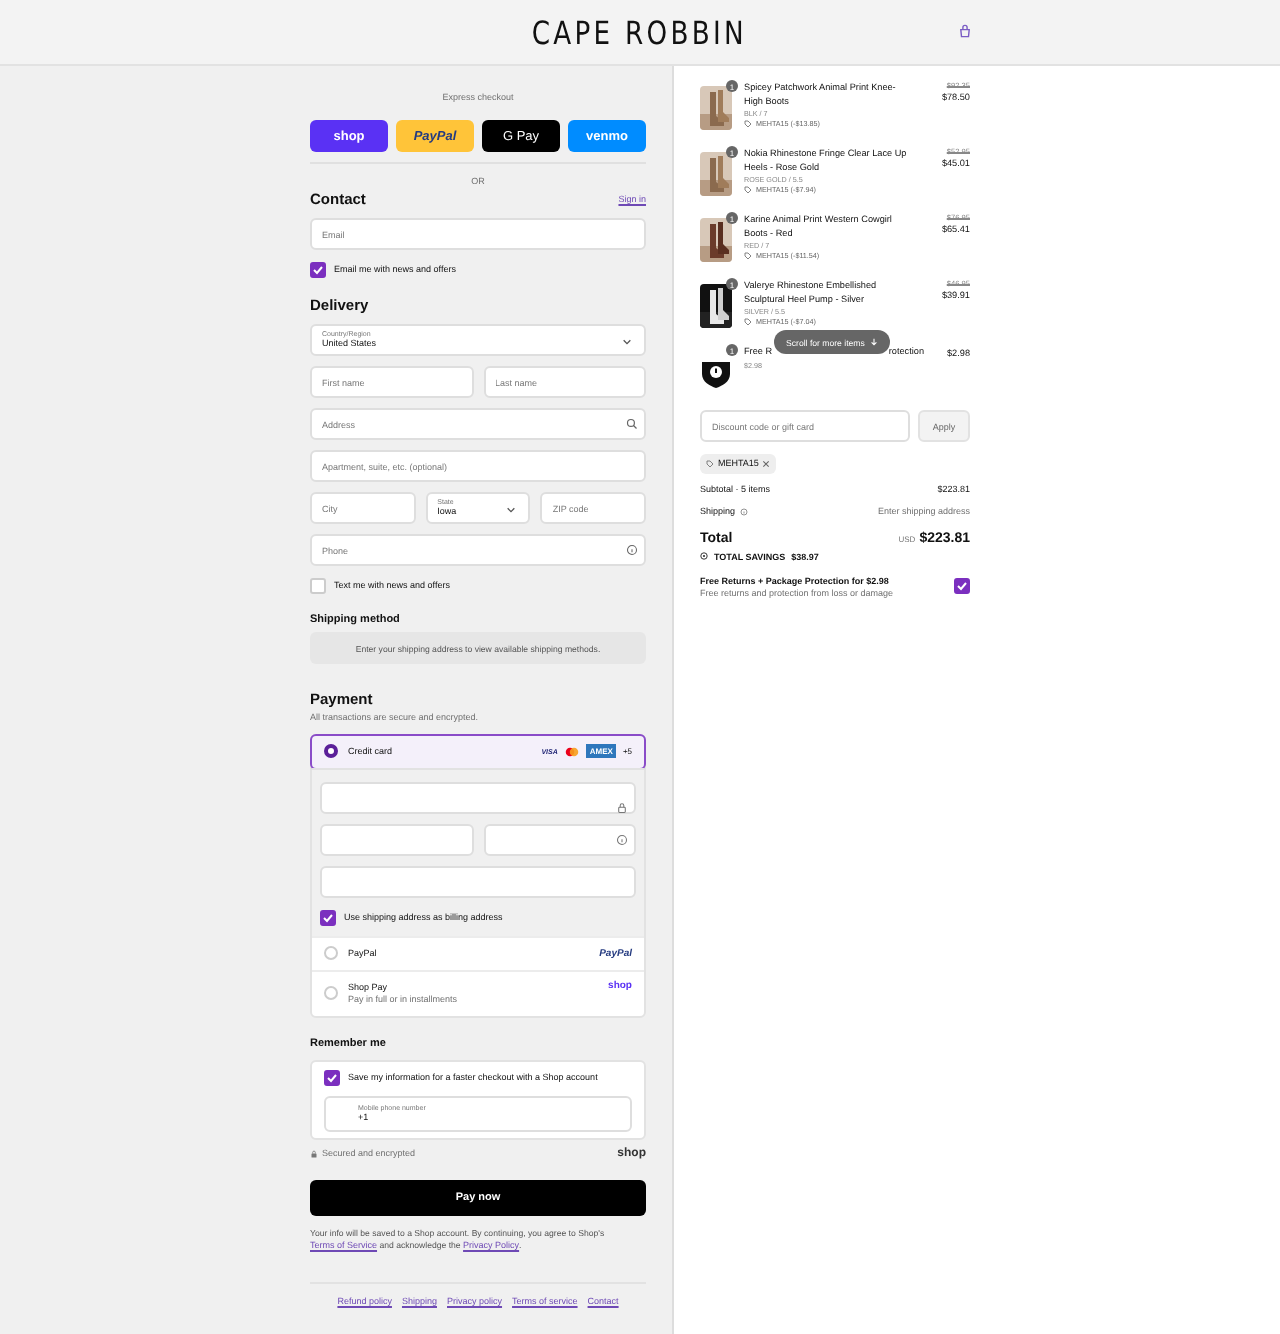  What do you see at coordinates (965, 31) in the screenshot?
I see `bag-icon` at bounding box center [965, 31].